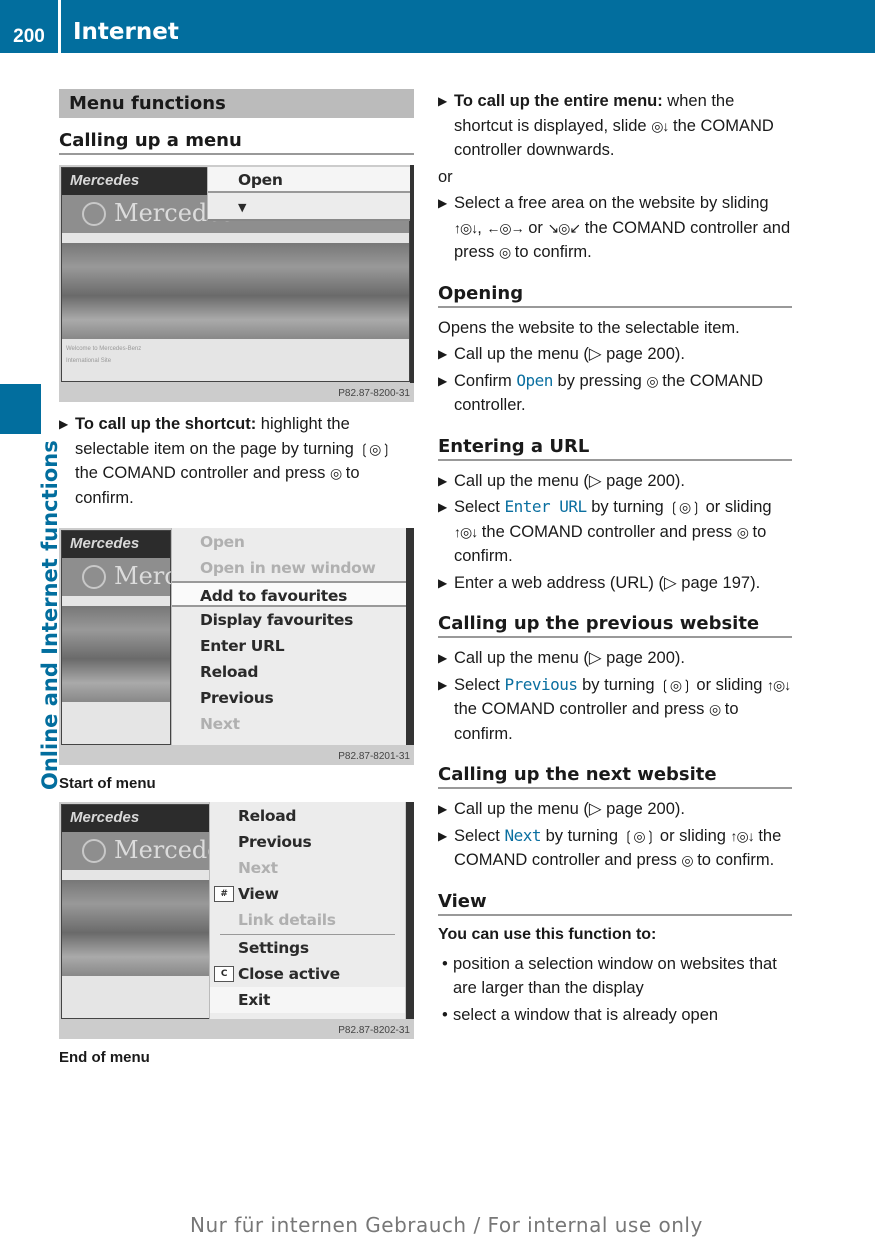 Image resolution: width=875 pixels, height=1241 pixels. Describe the element at coordinates (505, 227) in the screenshot. I see `controller-slide-horizontal-icon: ←◎→` at that location.